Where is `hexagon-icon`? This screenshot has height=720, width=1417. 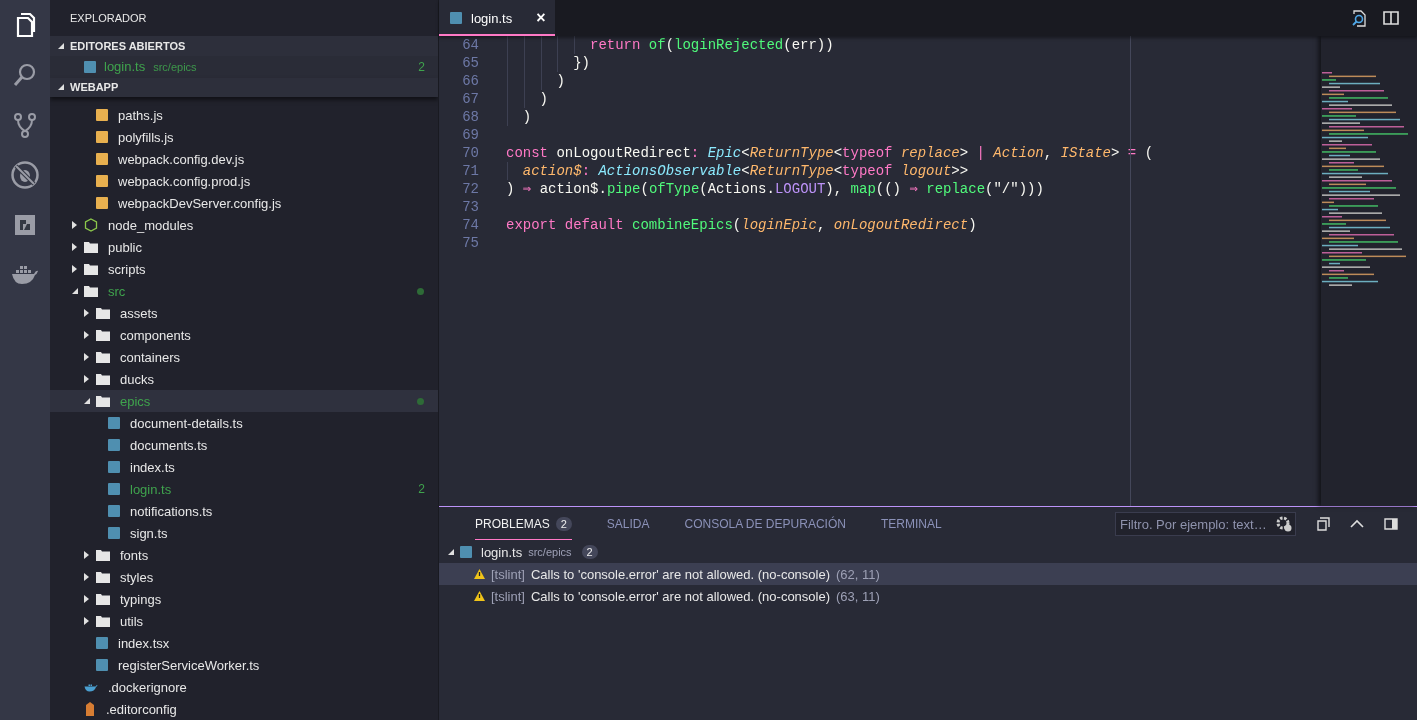 hexagon-icon is located at coordinates (91, 225).